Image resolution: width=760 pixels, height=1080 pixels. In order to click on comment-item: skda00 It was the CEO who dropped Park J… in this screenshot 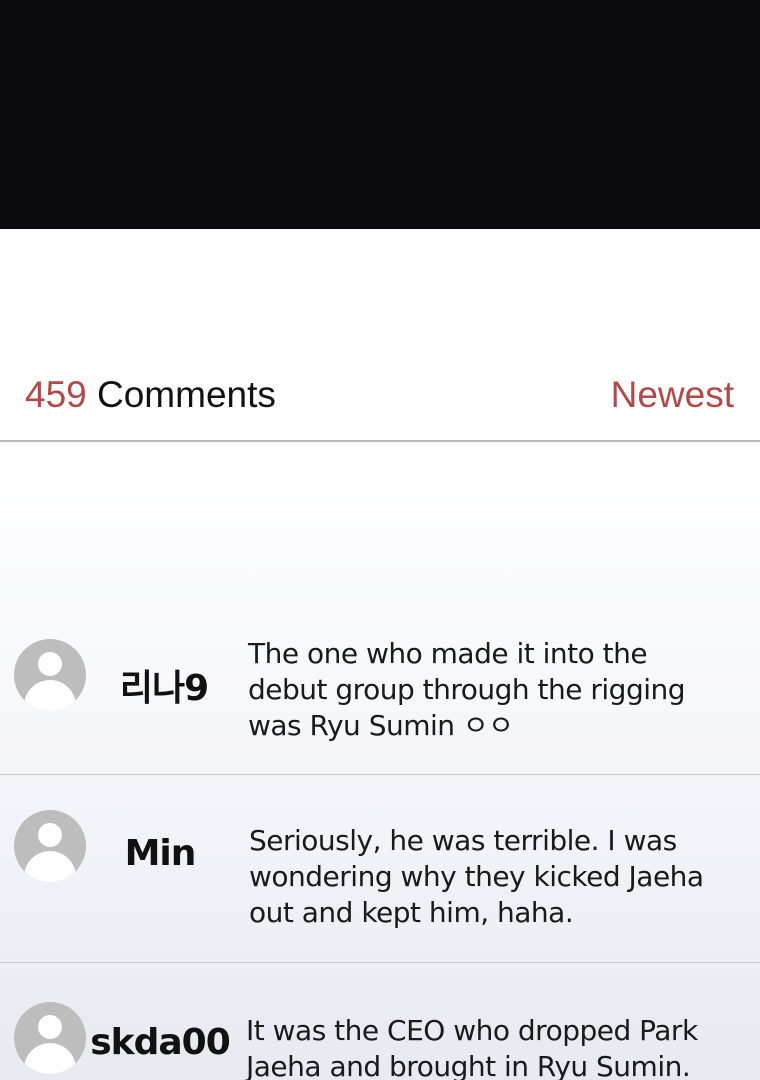, I will do `click(380, 1021)`.